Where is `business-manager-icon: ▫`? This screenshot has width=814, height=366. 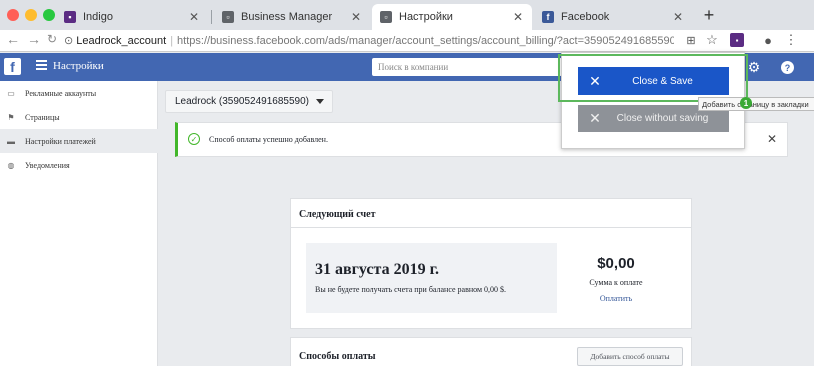 business-manager-icon: ▫ is located at coordinates (228, 17).